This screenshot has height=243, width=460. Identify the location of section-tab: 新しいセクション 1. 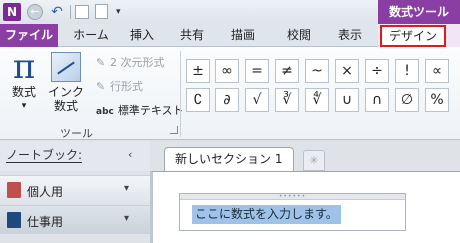
(229, 159).